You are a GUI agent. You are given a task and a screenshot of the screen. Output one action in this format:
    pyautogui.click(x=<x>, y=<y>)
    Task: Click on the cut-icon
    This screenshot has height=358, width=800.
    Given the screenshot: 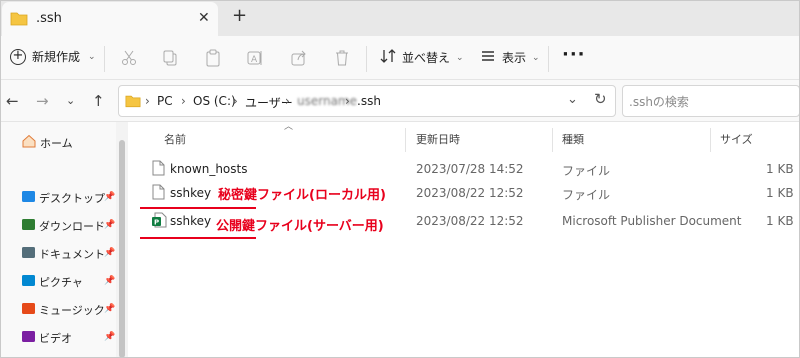 What is the action you would take?
    pyautogui.click(x=129, y=58)
    